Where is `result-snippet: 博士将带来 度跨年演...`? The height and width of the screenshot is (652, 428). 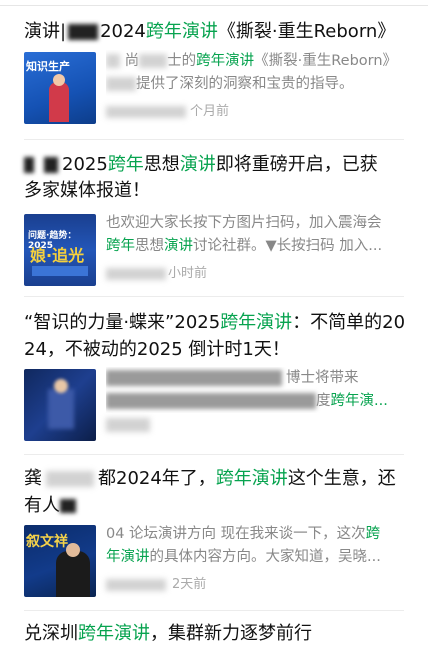 result-snippet: 博士将带来 度跨年演... is located at coordinates (256, 390).